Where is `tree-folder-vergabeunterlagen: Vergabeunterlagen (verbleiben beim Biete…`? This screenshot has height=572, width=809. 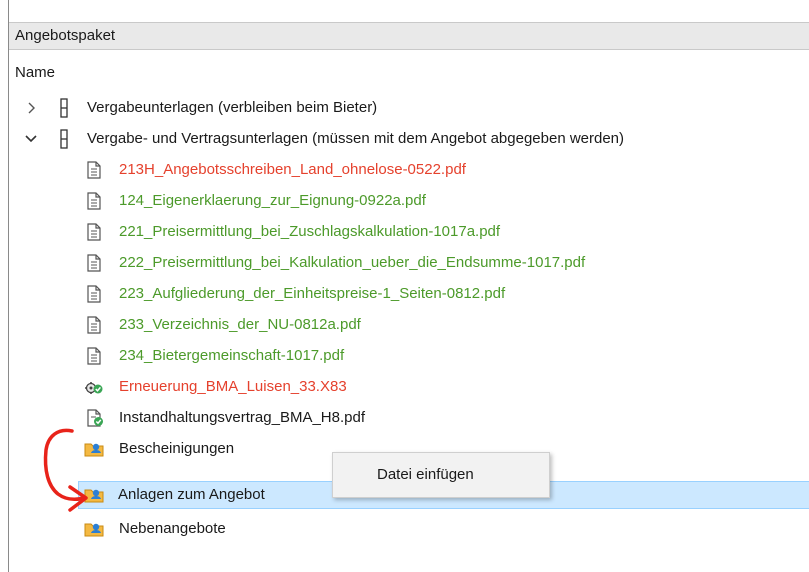
tree-folder-vergabeunterlagen: Vergabeunterlagen (verbleiben beim Biete… is located at coordinates (409, 108).